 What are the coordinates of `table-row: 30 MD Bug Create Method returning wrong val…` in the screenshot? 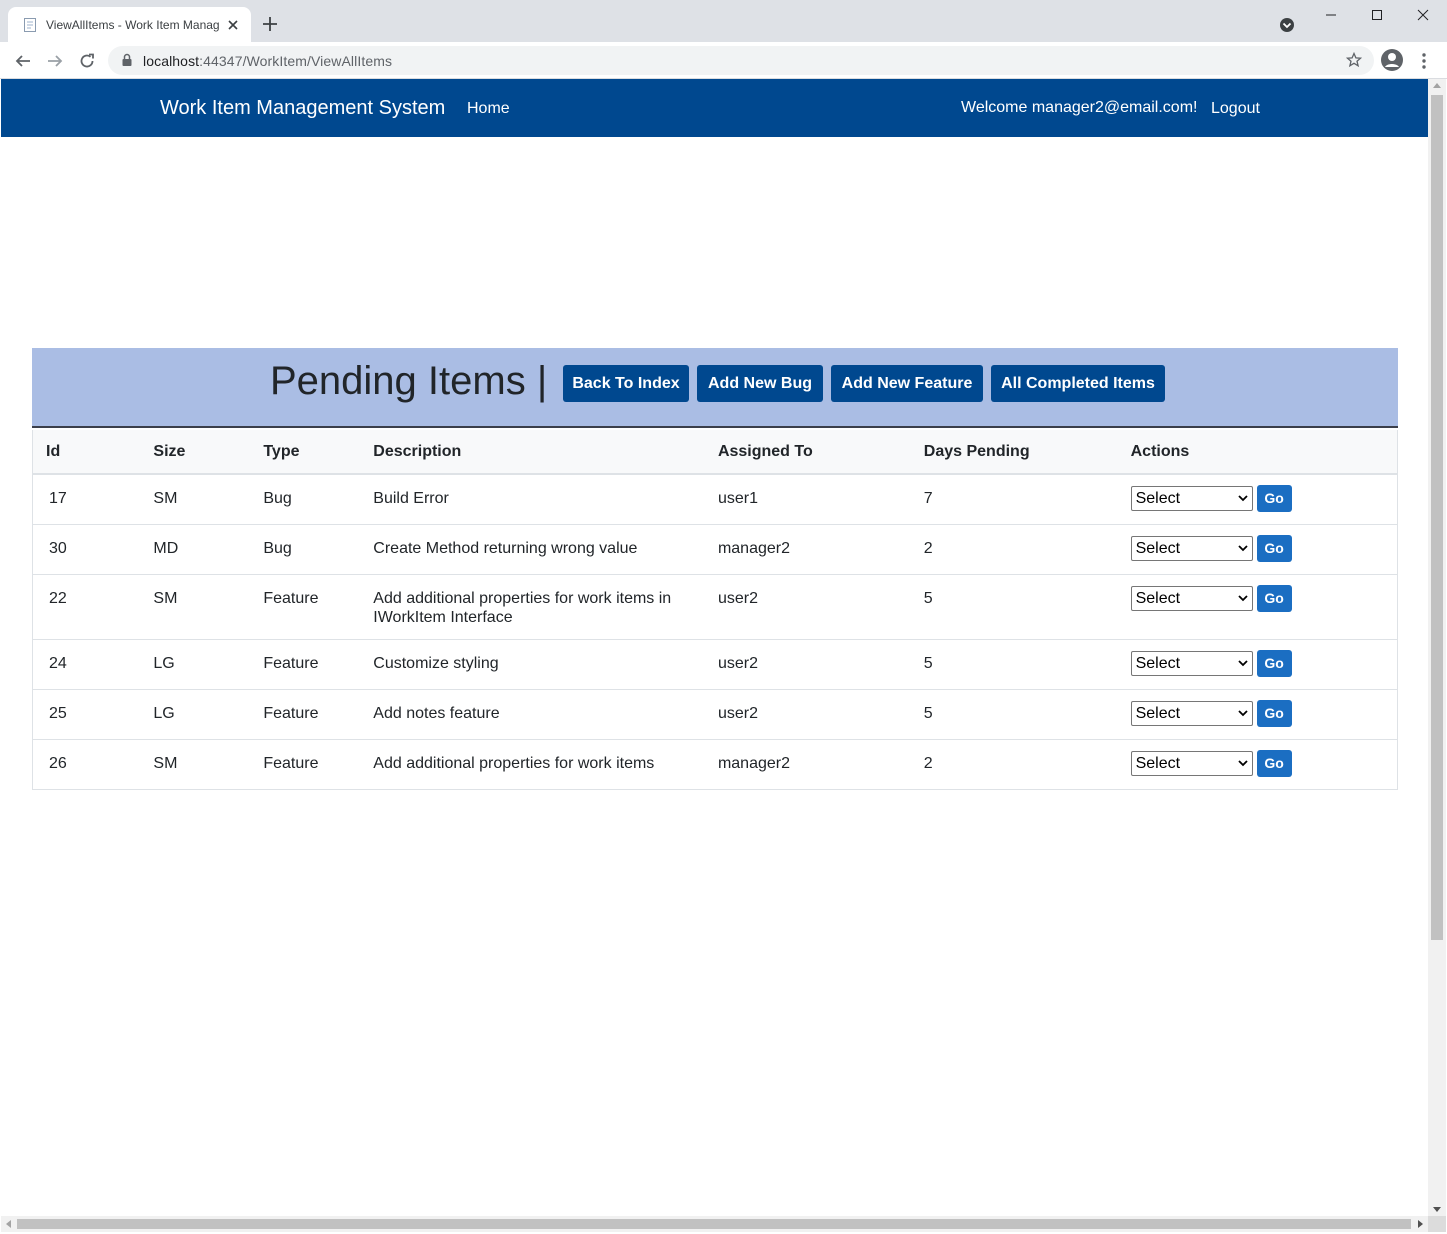 It's located at (715, 549).